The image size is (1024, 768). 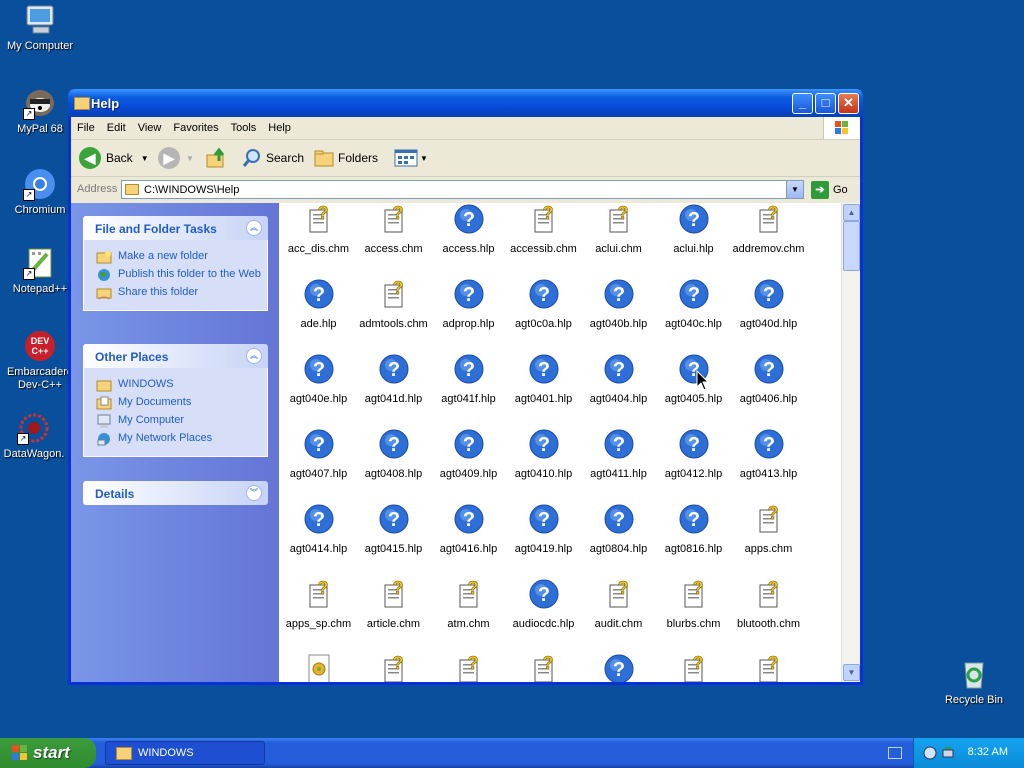 What do you see at coordinates (948, 753) in the screenshot?
I see `safely-remove-hardware-icon` at bounding box center [948, 753].